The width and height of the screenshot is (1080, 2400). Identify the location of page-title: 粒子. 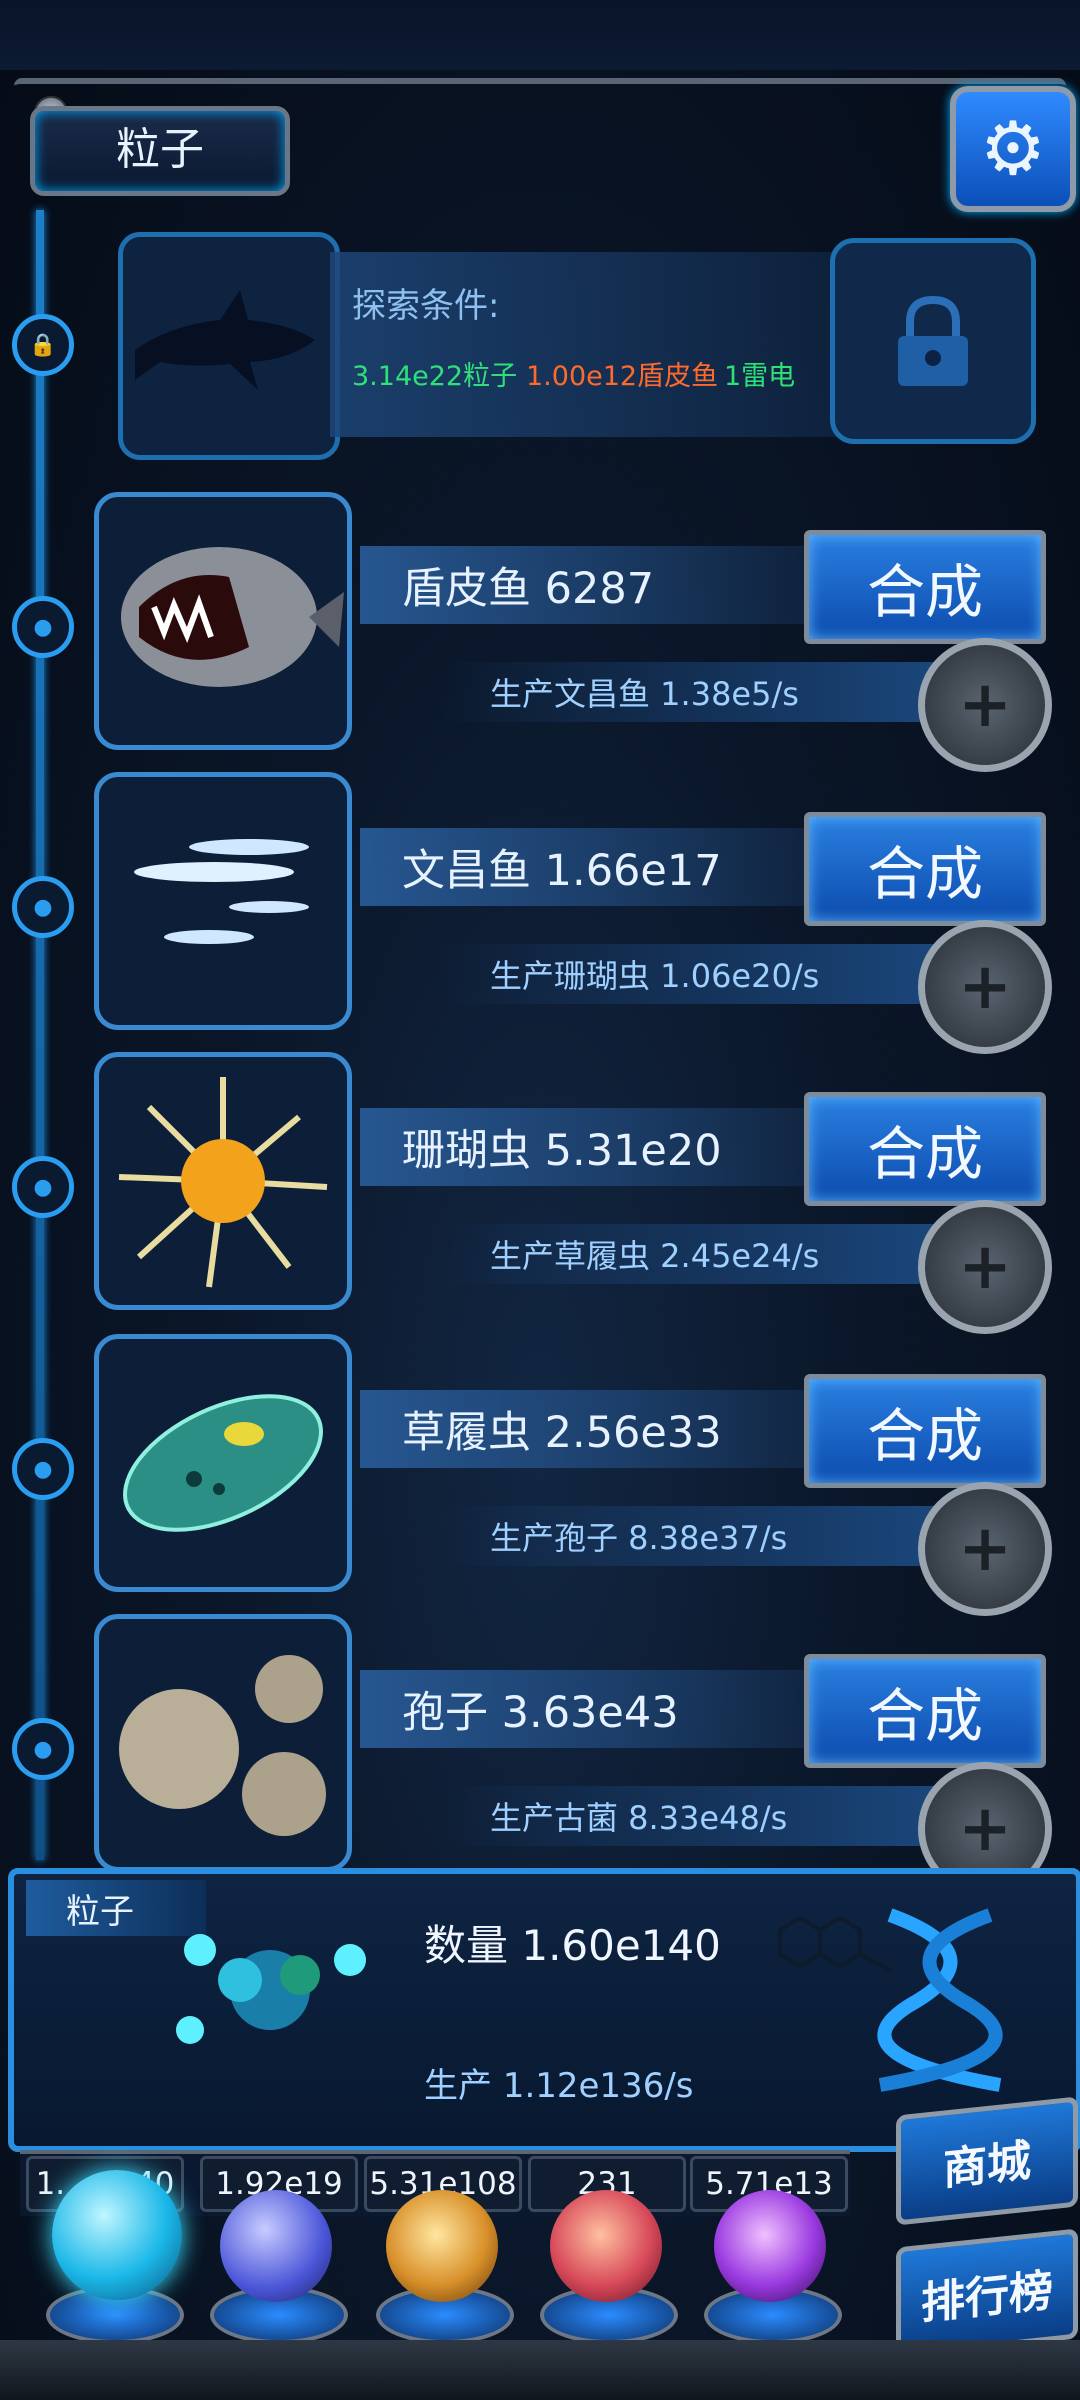
(160, 149).